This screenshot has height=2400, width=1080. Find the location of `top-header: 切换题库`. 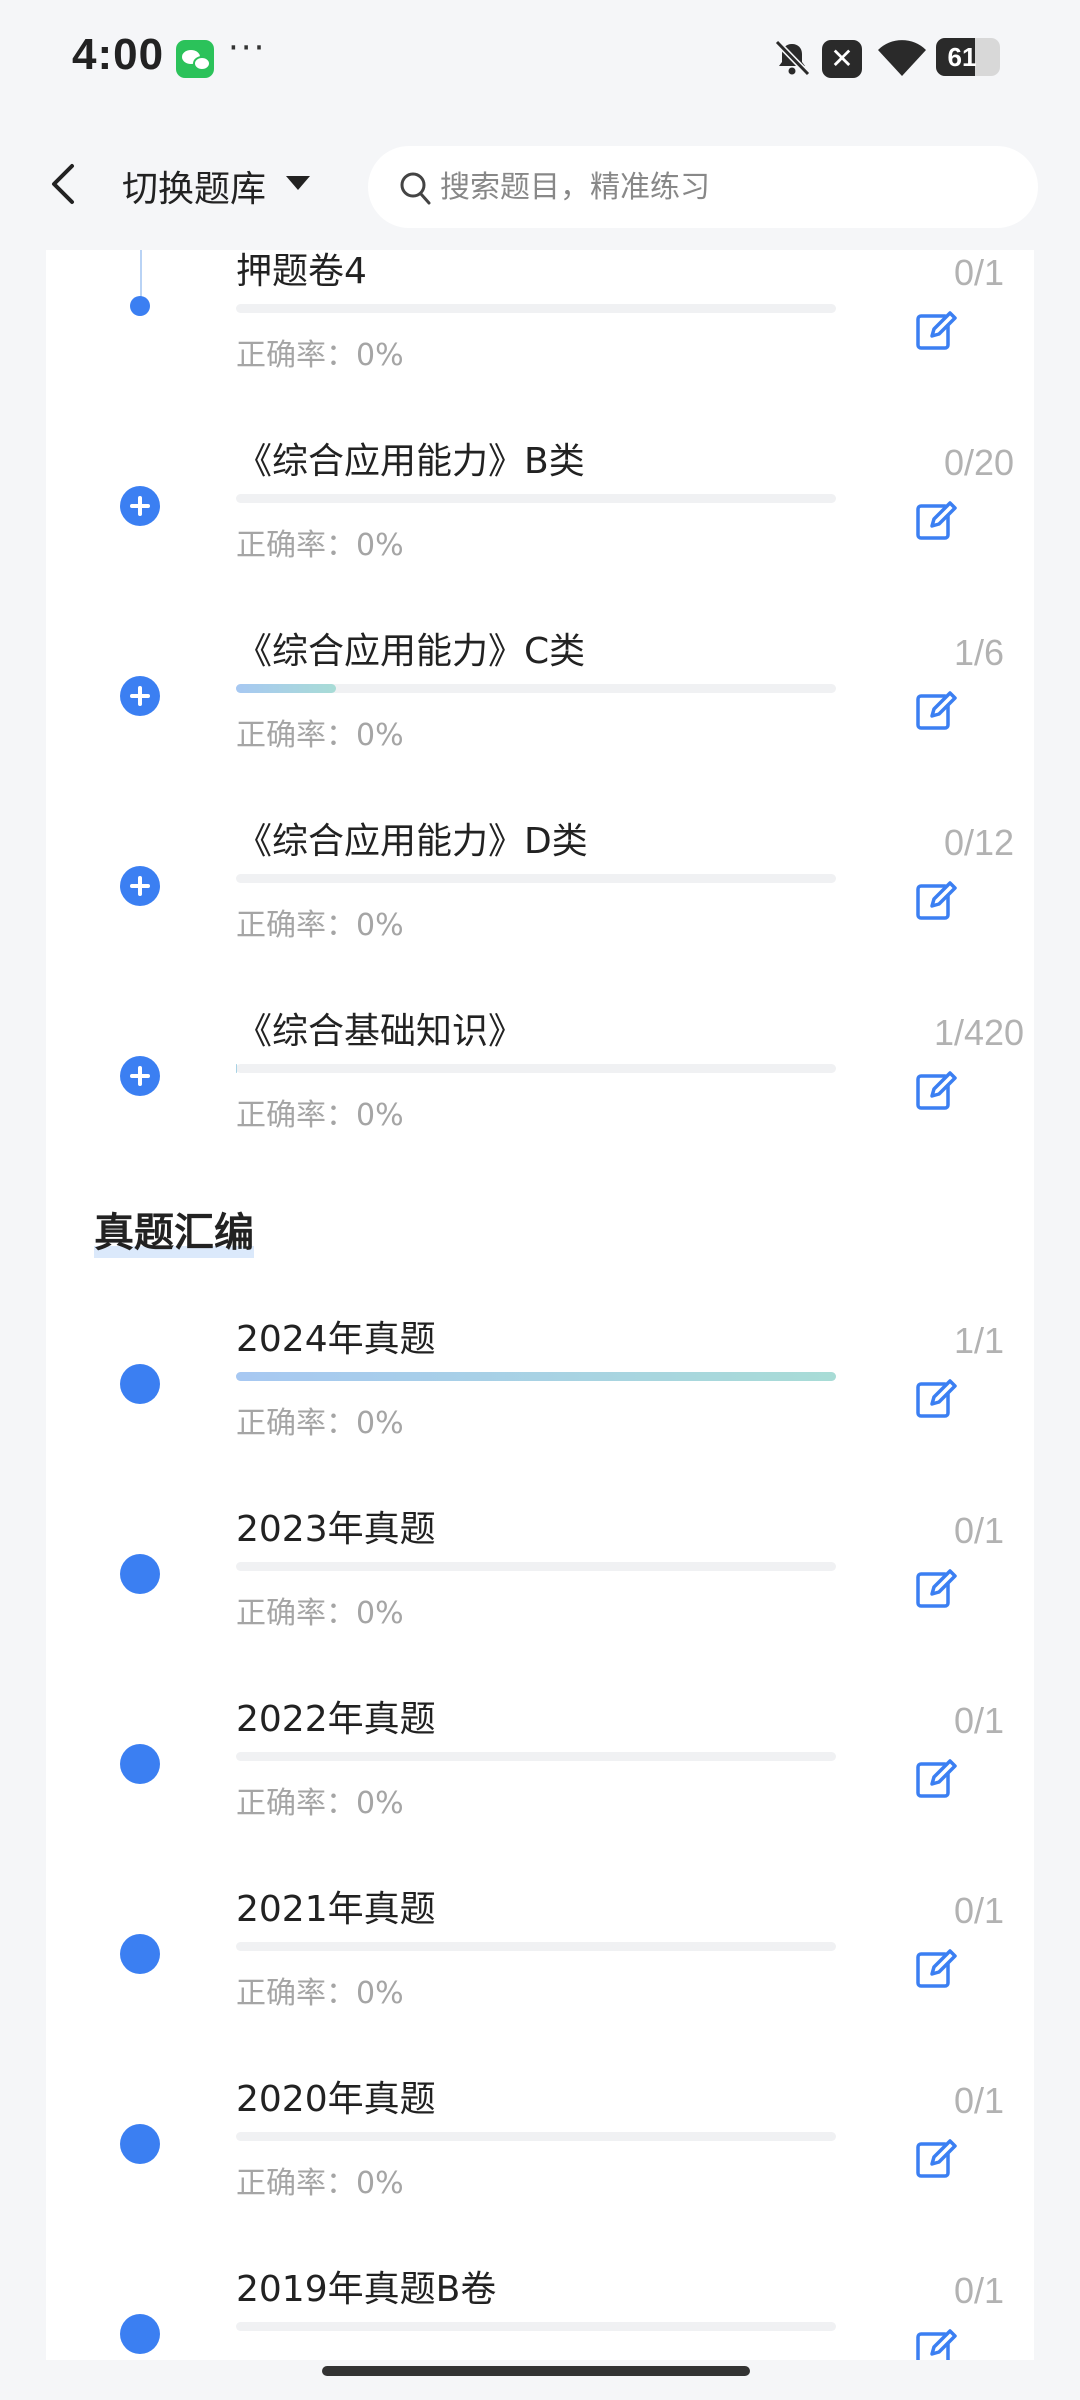

top-header: 切换题库 is located at coordinates (540, 184).